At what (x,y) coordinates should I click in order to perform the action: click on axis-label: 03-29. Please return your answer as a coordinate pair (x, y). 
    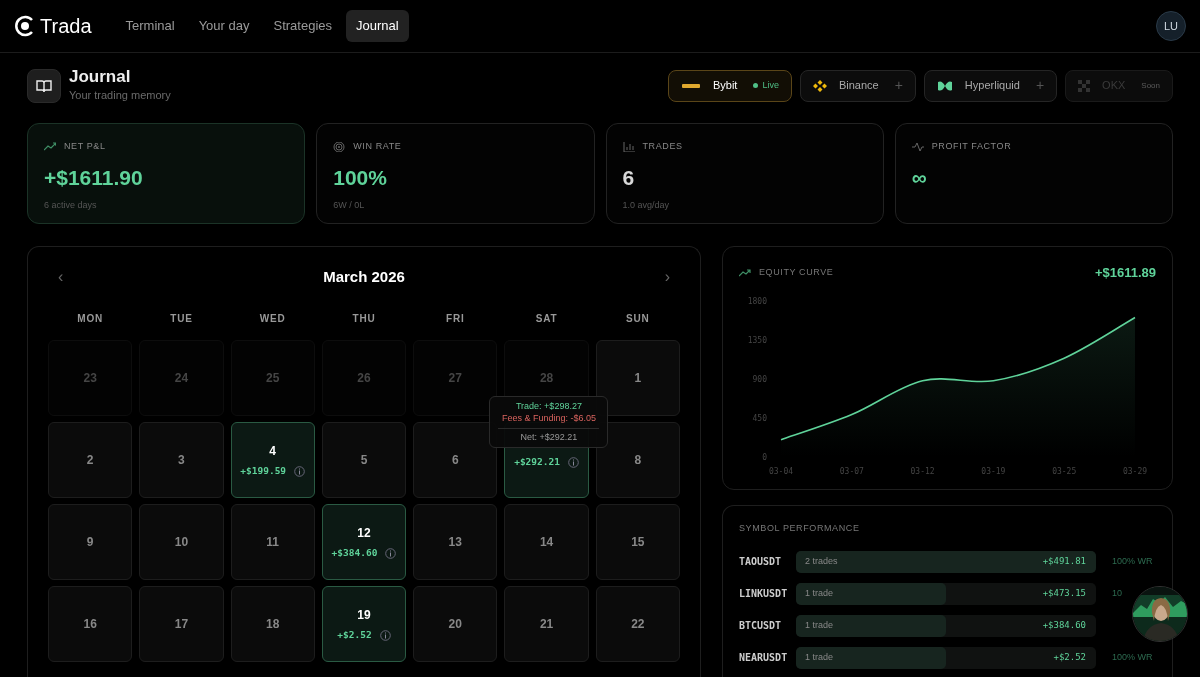
    Looking at the image, I should click on (1135, 471).